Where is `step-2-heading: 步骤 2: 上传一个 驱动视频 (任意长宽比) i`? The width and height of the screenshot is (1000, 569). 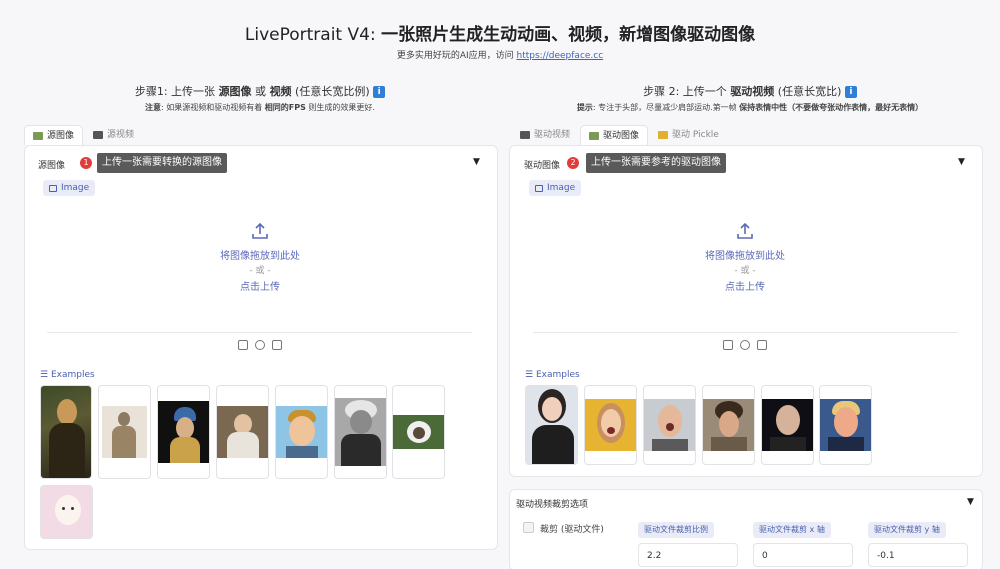
step-2-heading: 步骤 2: 上传一个 驱动视频 (任意长宽比) i is located at coordinates (750, 91).